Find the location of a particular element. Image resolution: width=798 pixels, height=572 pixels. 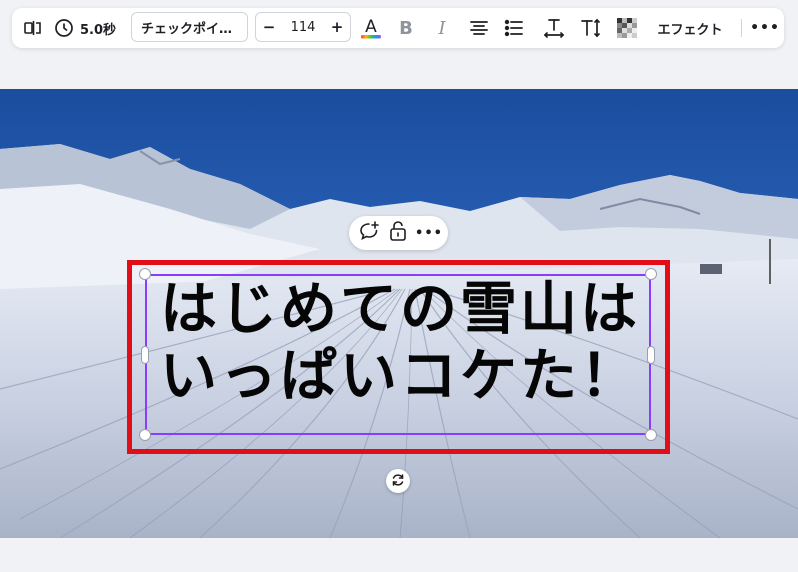

italic-button: I is located at coordinates (442, 28).